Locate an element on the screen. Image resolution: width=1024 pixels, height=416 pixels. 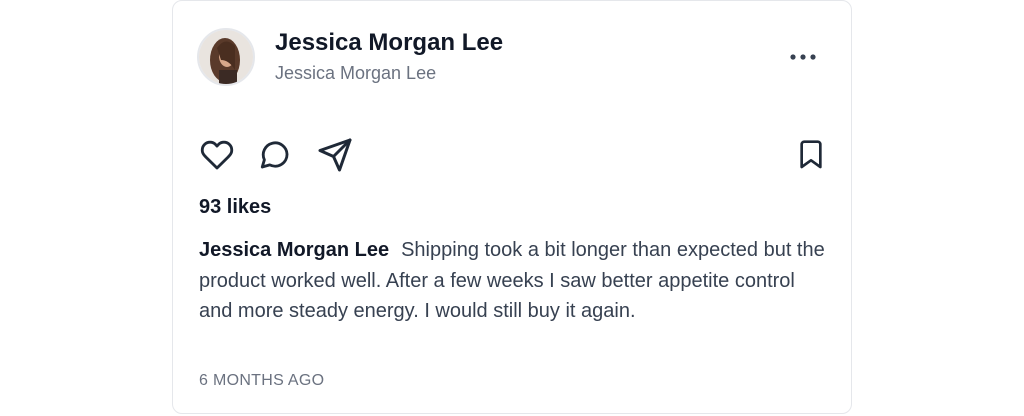
more-options-button is located at coordinates (803, 57).